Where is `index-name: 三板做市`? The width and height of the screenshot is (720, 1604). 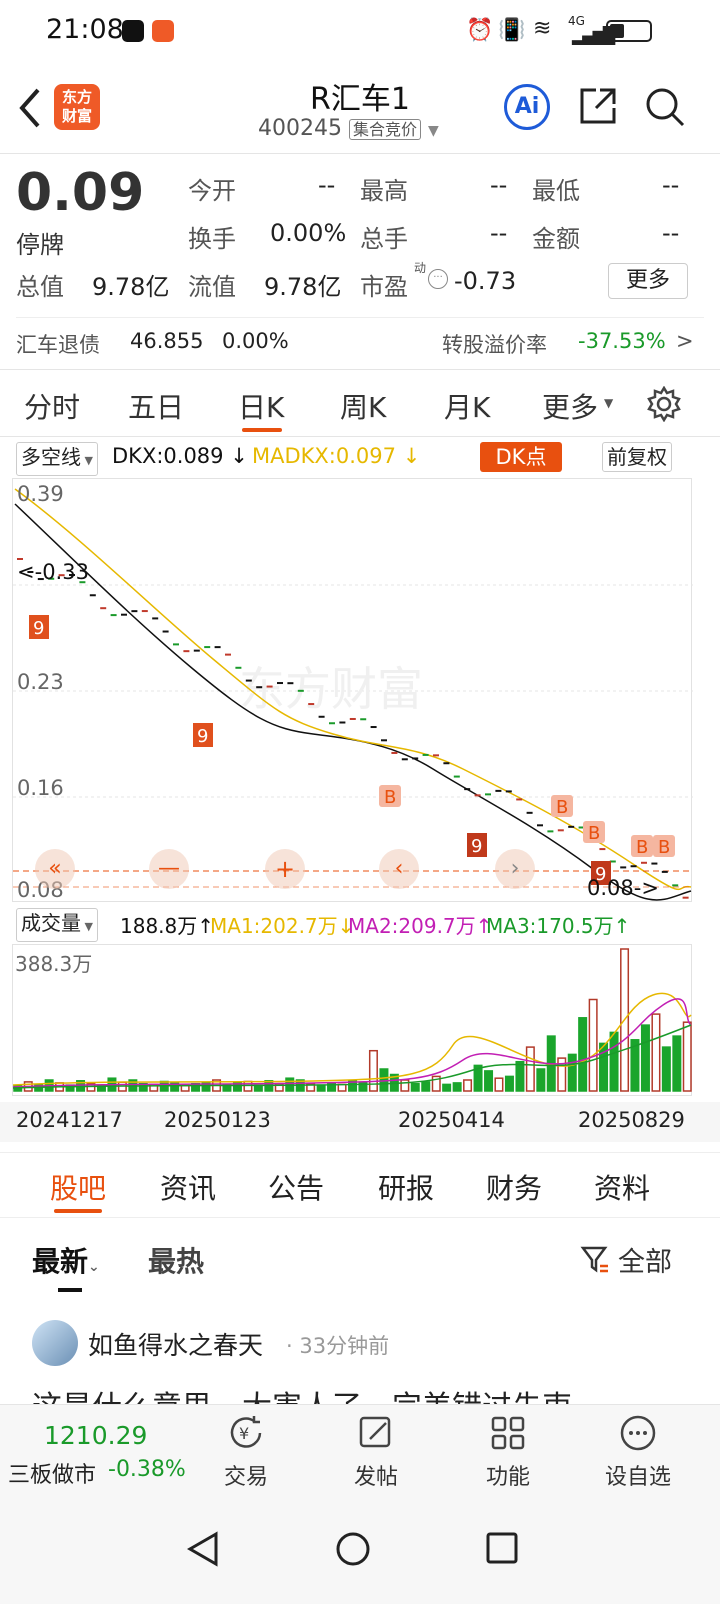 index-name: 三板做市 is located at coordinates (52, 1473).